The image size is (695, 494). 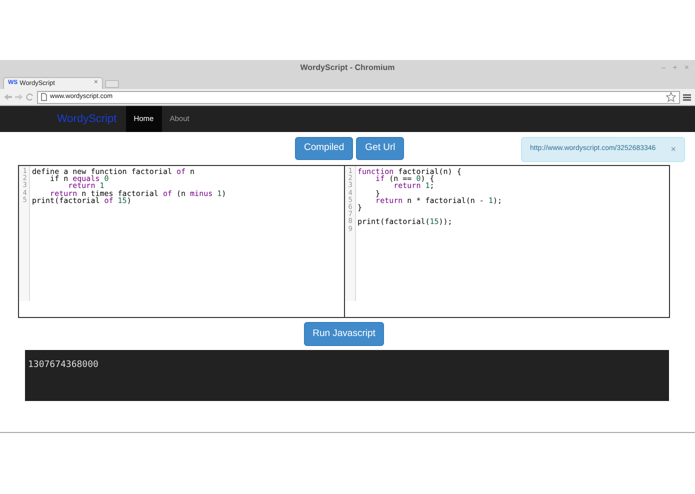 What do you see at coordinates (686, 68) in the screenshot?
I see `window-control: ×` at bounding box center [686, 68].